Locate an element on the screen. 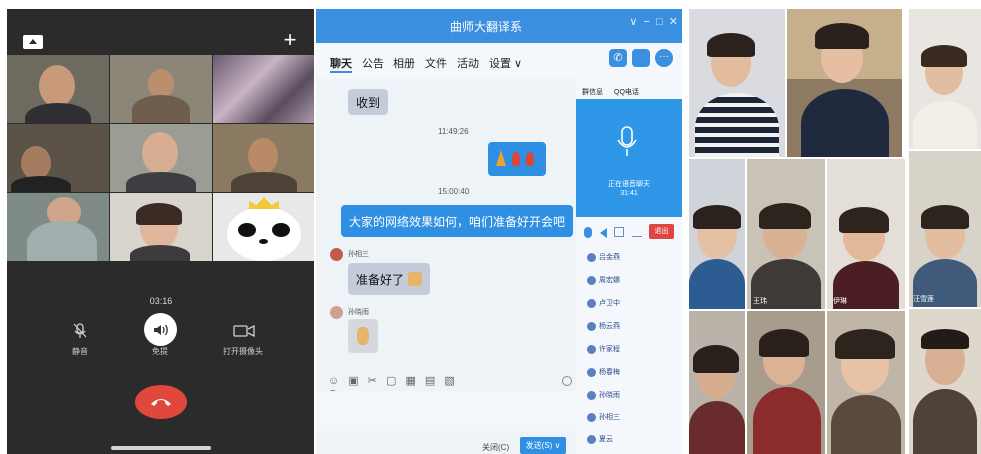 This screenshot has width=981, height=454. camera-button is located at coordinates (244, 331).